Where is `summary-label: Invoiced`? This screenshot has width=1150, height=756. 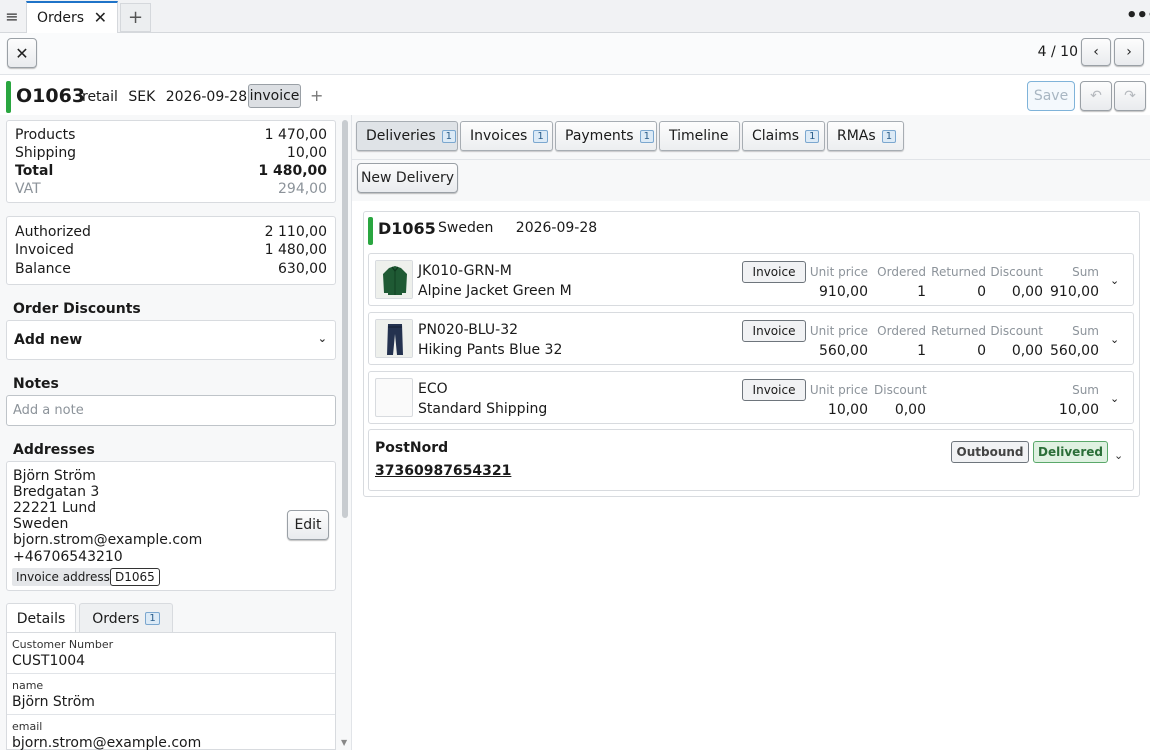
summary-label: Invoiced is located at coordinates (44, 250).